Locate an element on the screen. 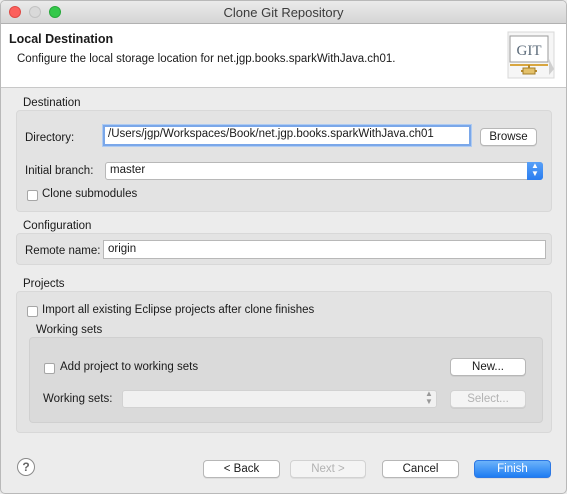  window-title: Clone Git Repository is located at coordinates (283, 12).